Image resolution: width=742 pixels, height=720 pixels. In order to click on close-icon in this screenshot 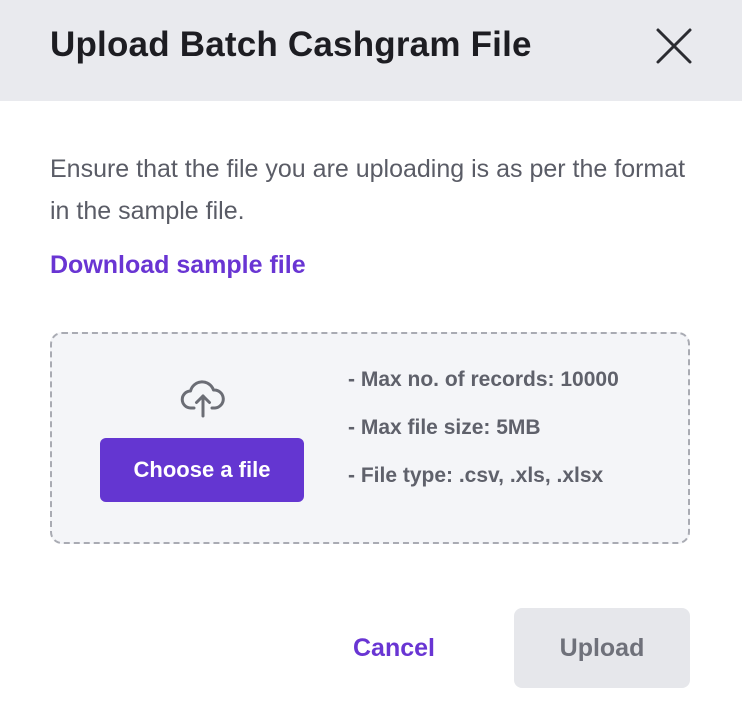, I will do `click(674, 46)`.